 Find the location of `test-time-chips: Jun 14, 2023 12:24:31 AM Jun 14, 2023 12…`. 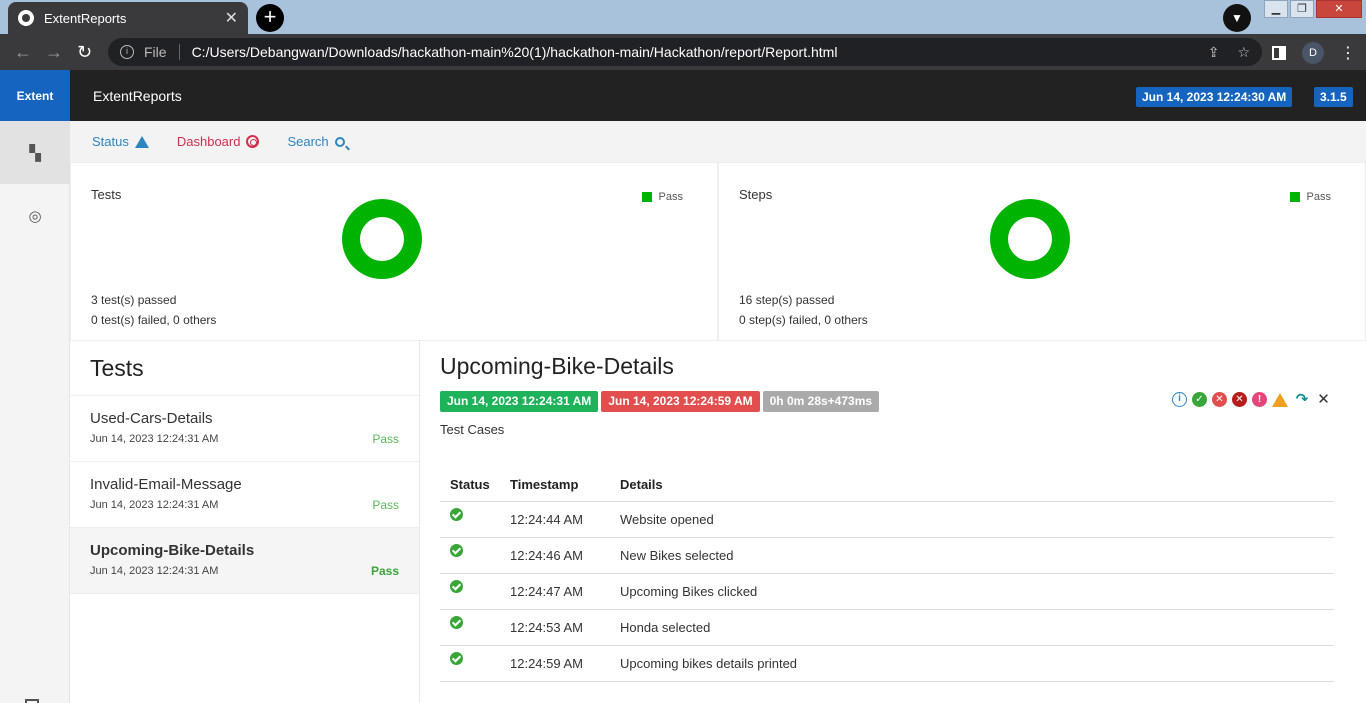

test-time-chips: Jun 14, 2023 12:24:31 AM Jun 14, 2023 12… is located at coordinates (660, 401).